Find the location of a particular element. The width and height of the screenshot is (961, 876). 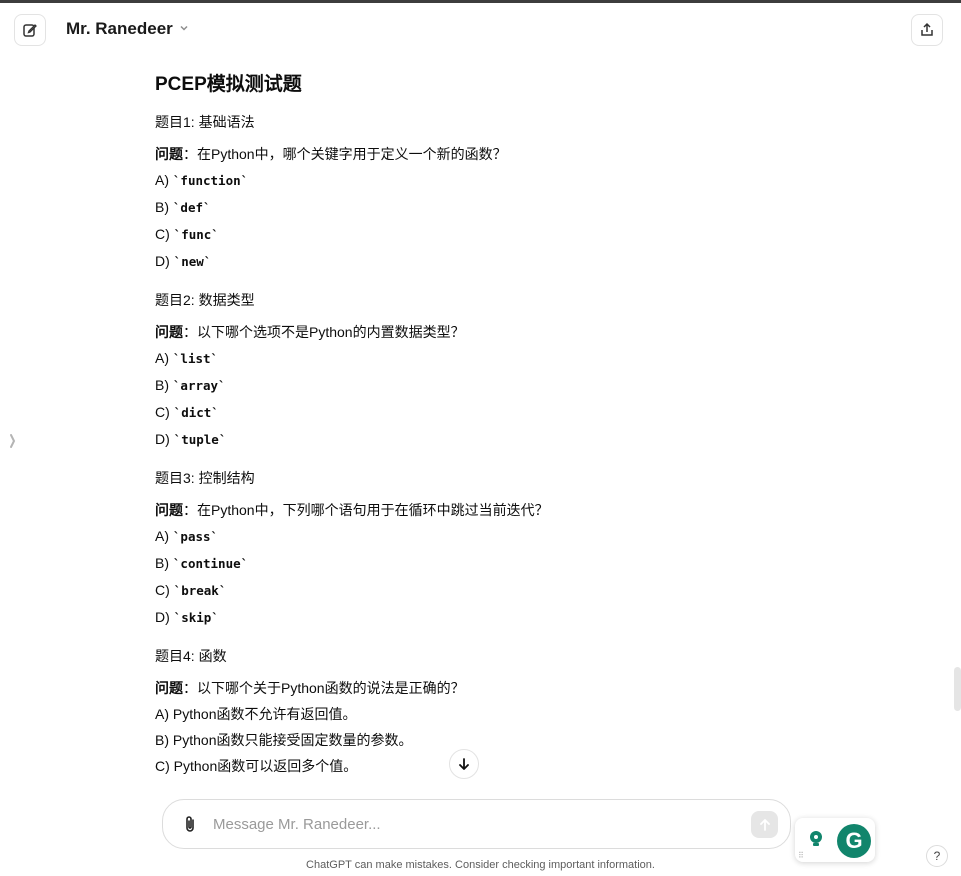

arrow-down-icon is located at coordinates (464, 764).